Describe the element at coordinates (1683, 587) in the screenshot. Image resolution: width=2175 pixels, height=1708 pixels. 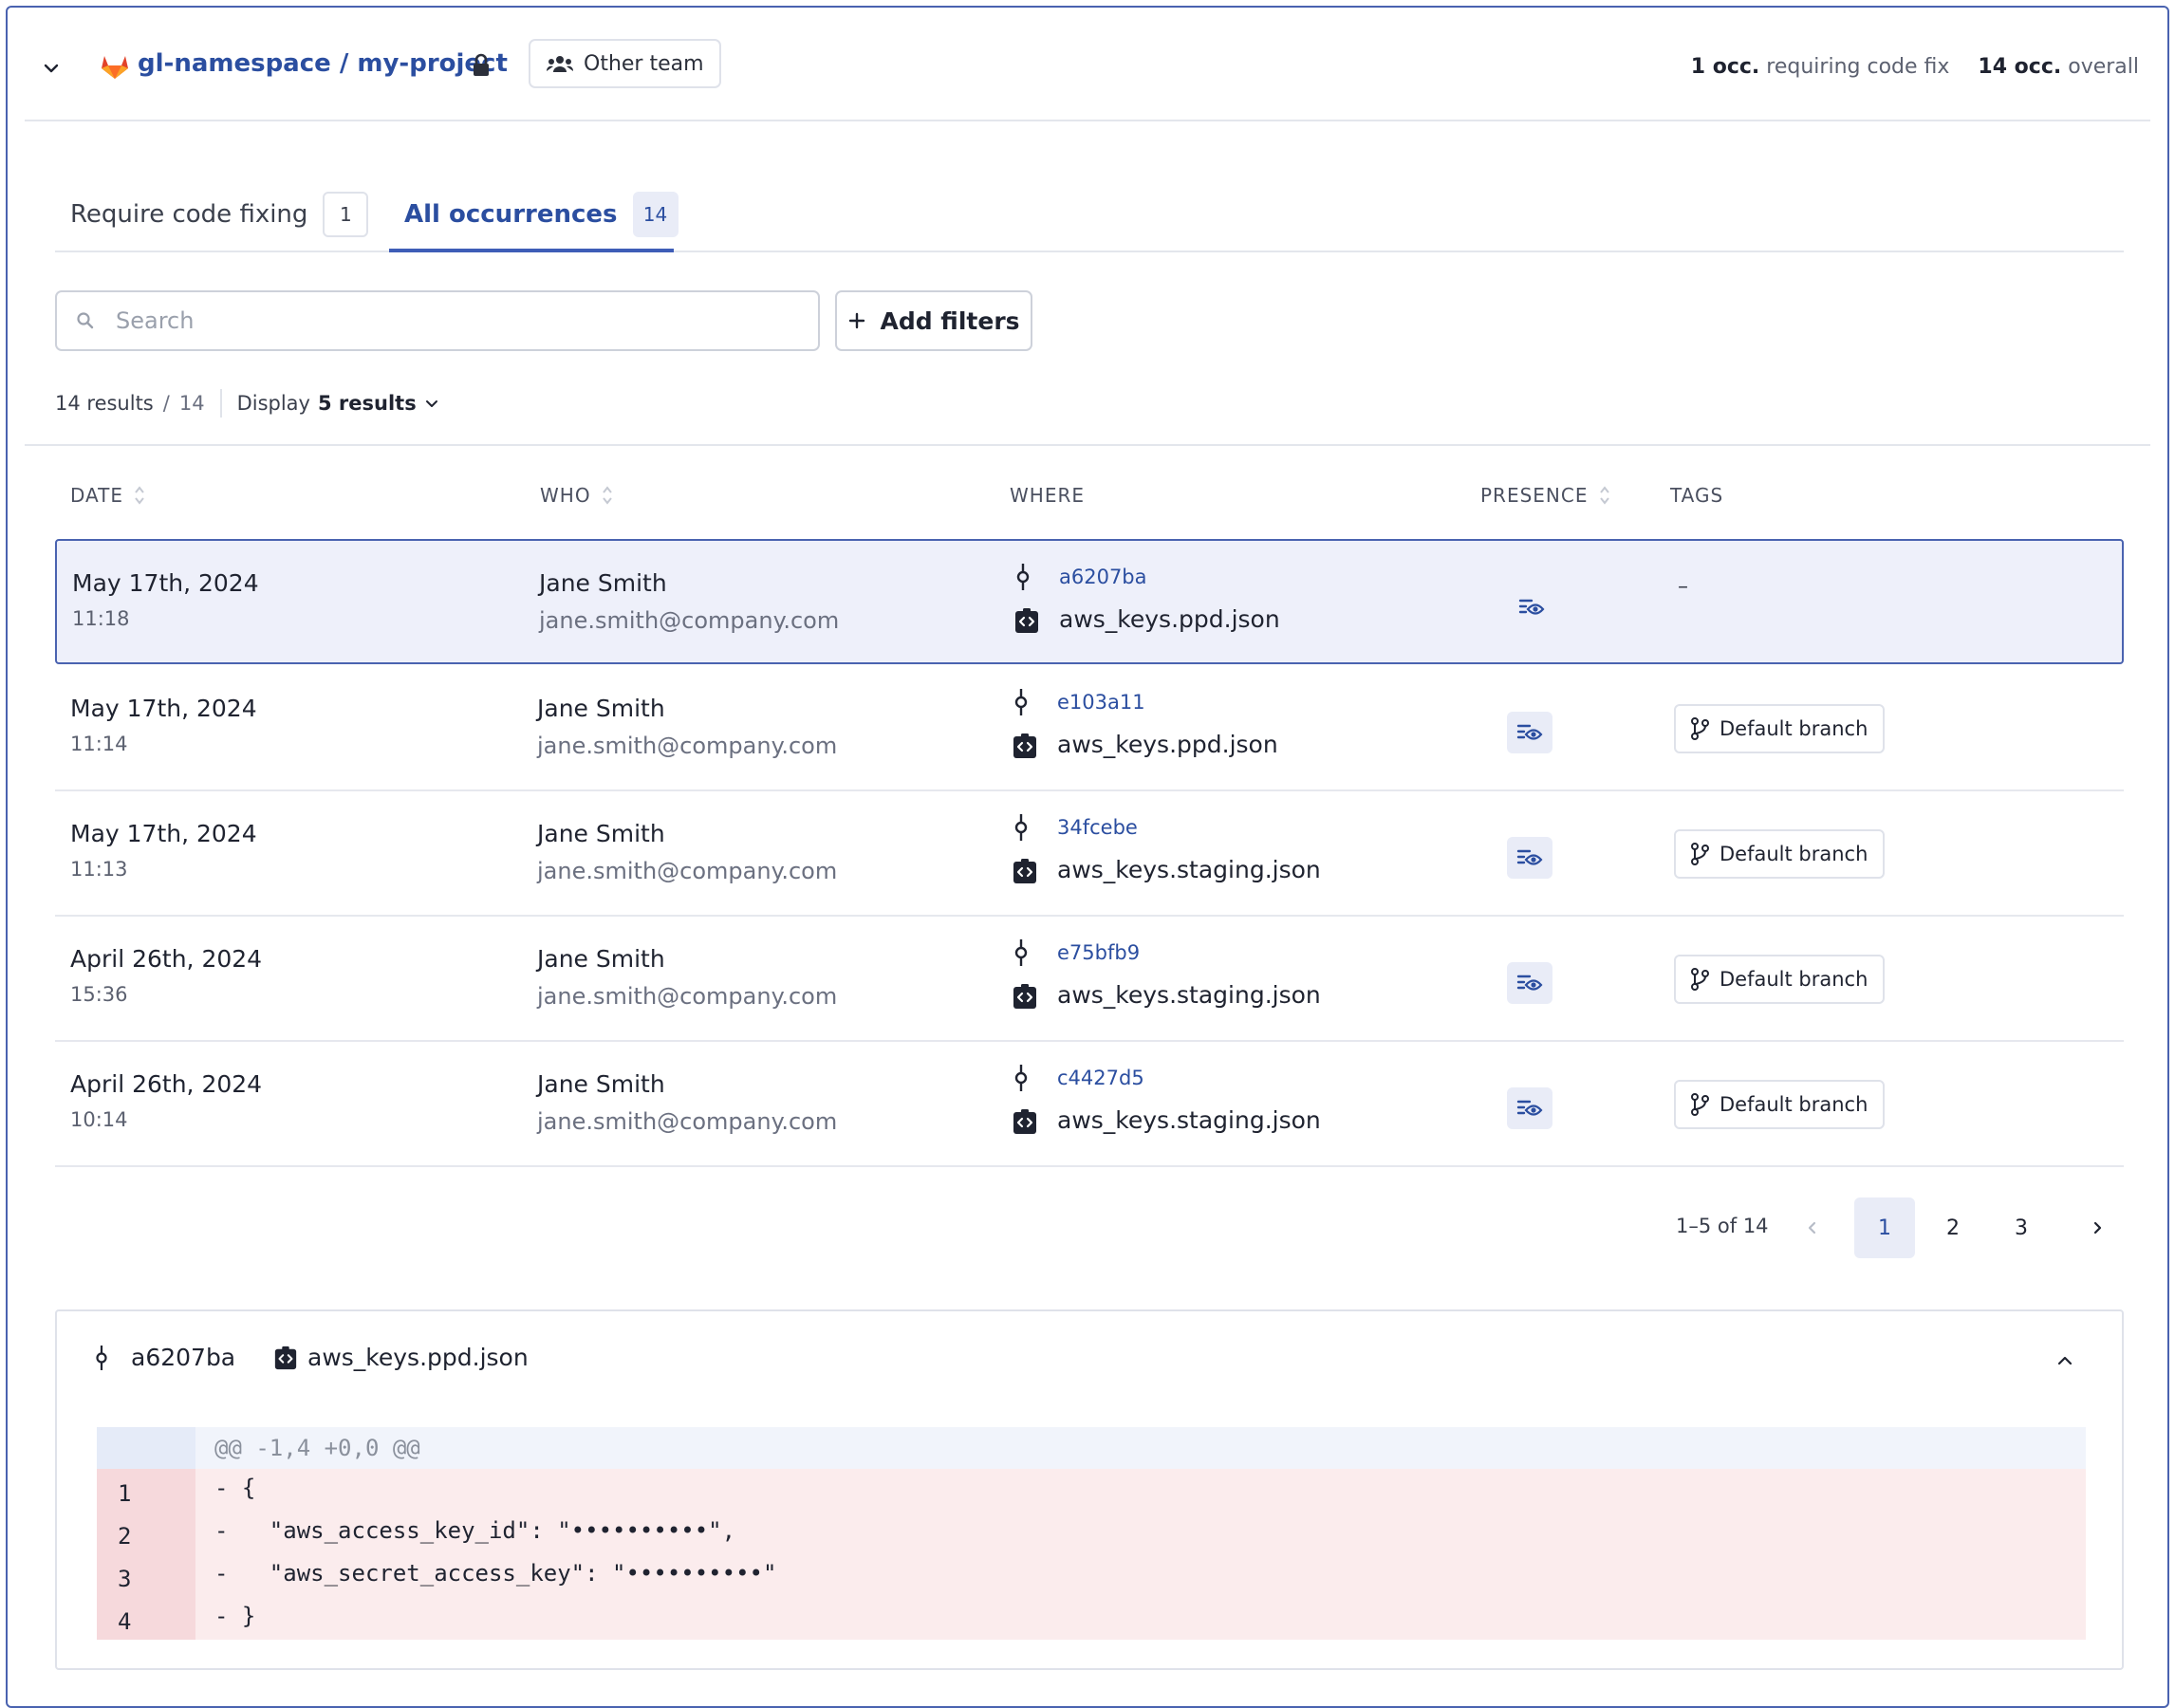
I see `row-tags-empty: –` at that location.